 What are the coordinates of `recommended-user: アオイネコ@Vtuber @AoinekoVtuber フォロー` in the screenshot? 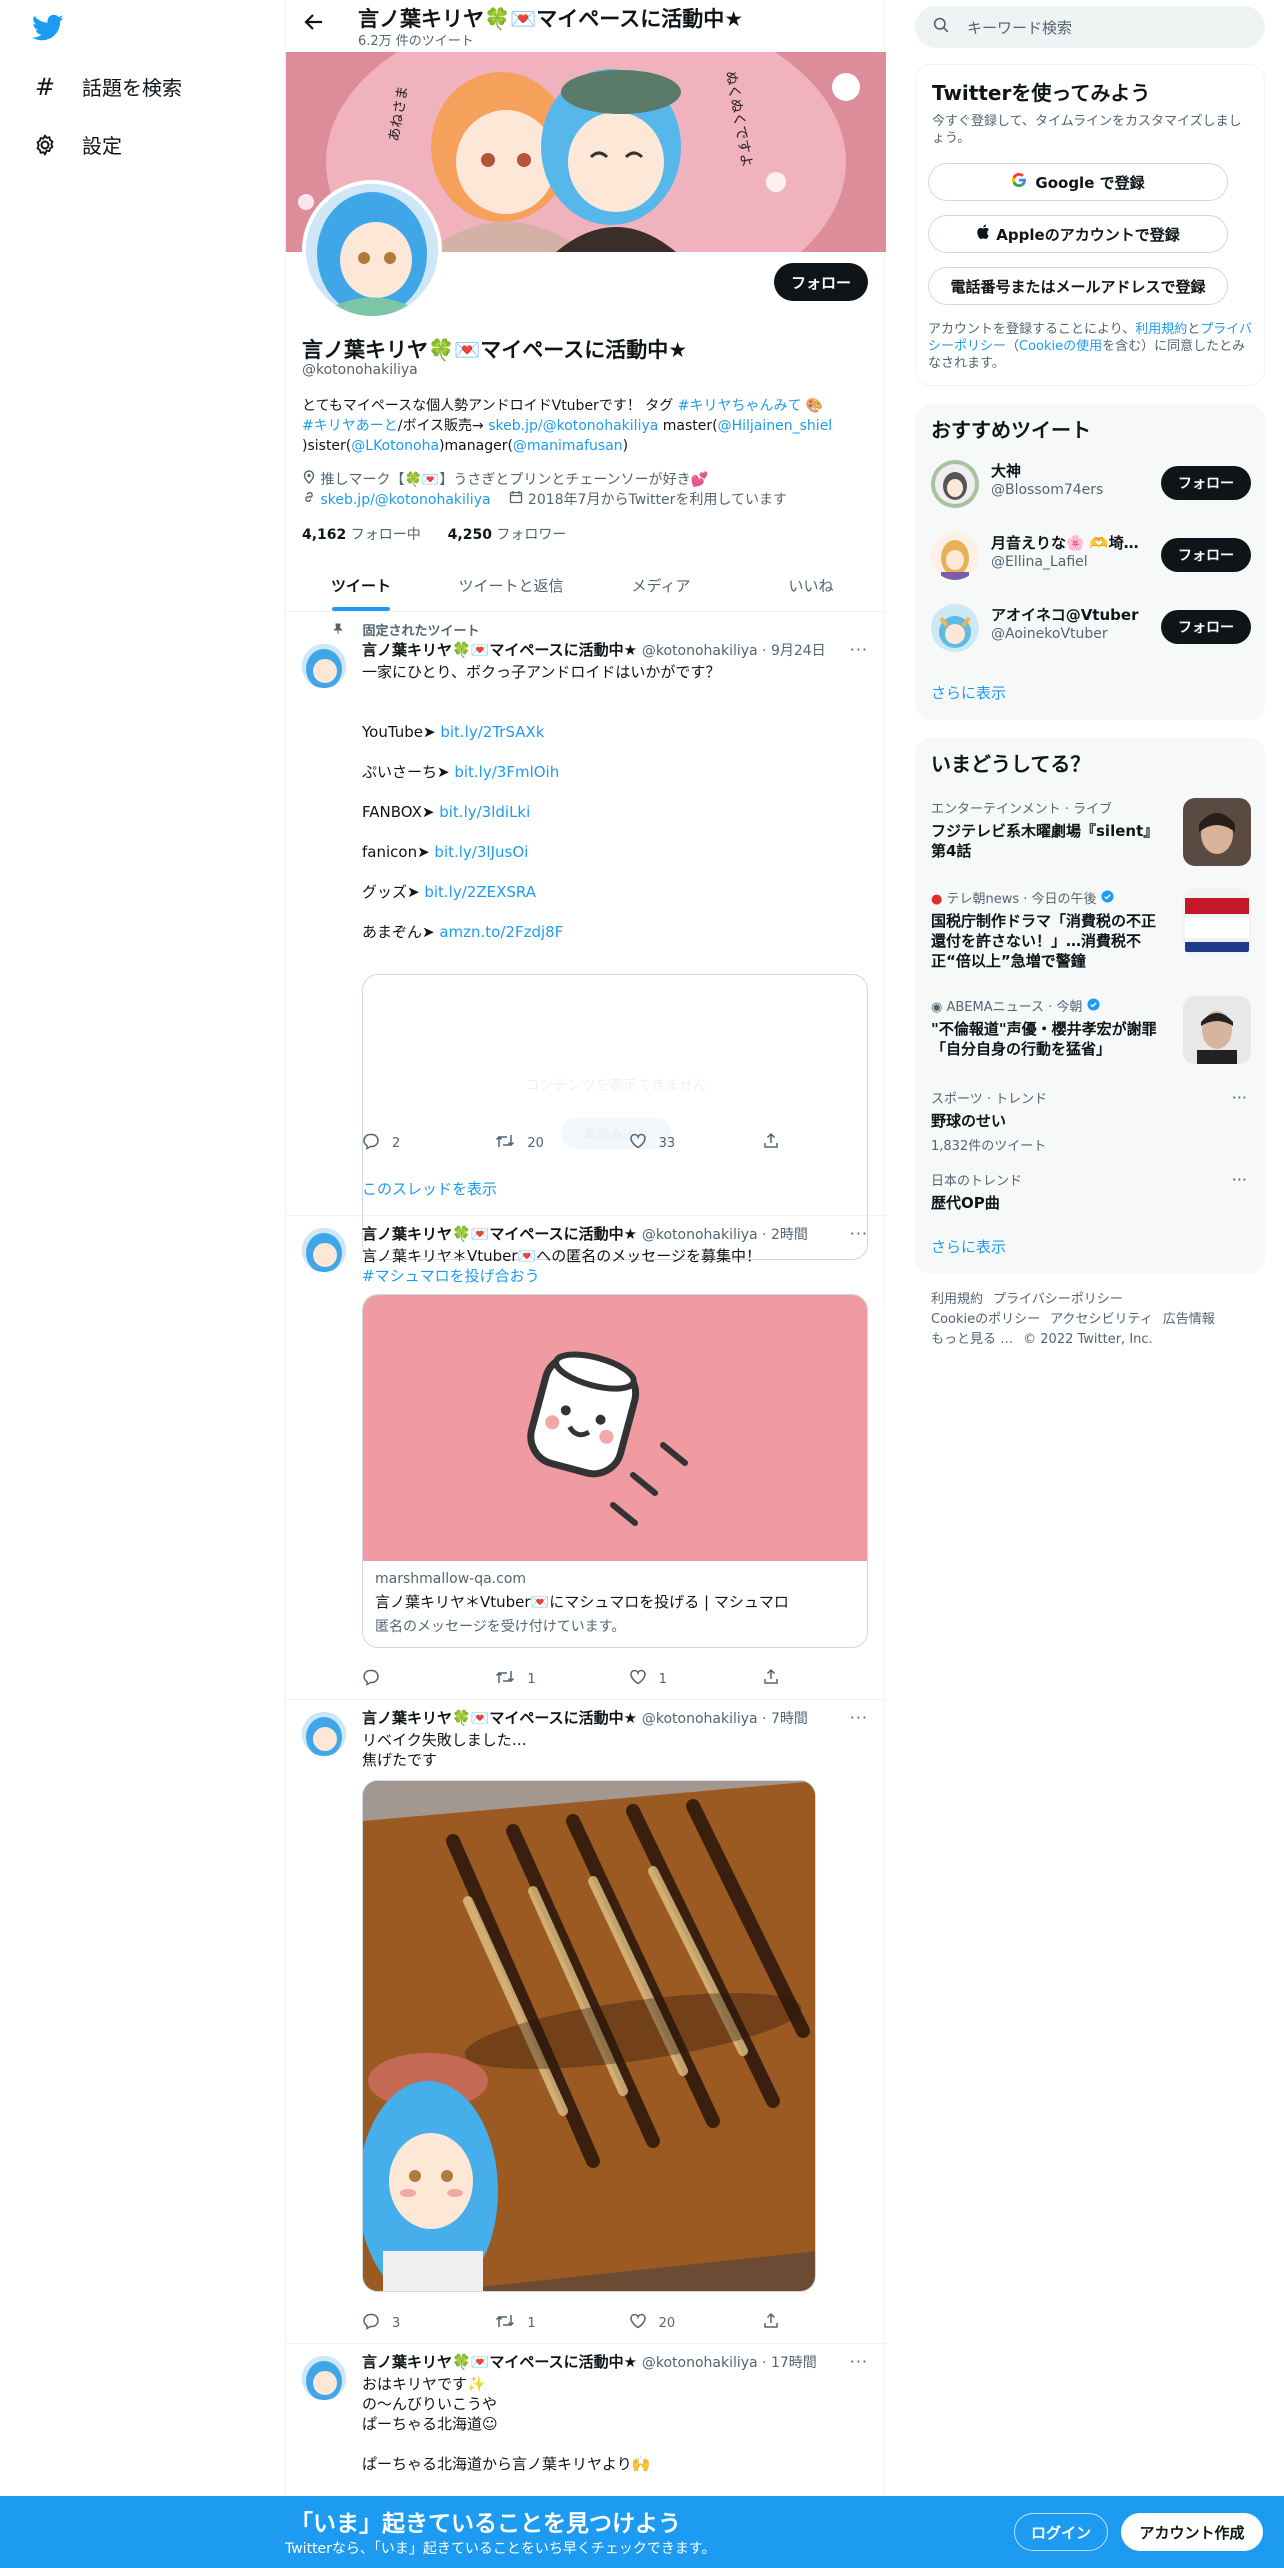 It's located at (1091, 628).